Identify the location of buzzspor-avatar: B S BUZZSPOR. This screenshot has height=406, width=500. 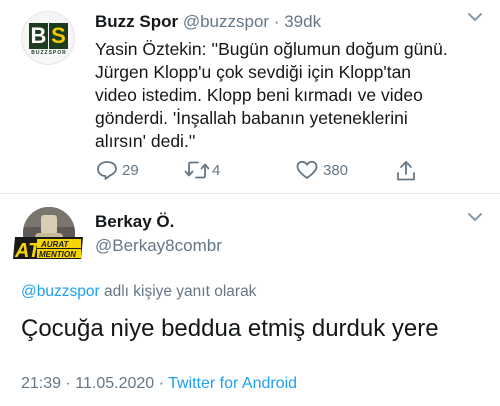
(48, 38).